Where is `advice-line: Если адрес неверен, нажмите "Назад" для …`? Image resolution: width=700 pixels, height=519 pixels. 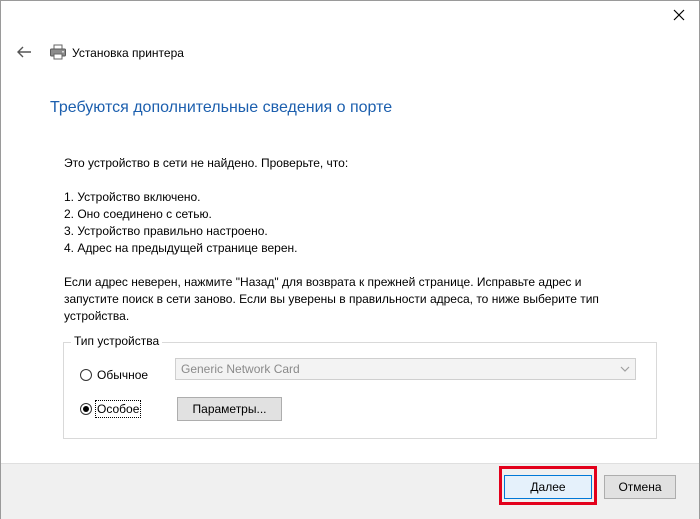
advice-line: Если адрес неверен, нажмите "Назад" для … is located at coordinates (323, 282).